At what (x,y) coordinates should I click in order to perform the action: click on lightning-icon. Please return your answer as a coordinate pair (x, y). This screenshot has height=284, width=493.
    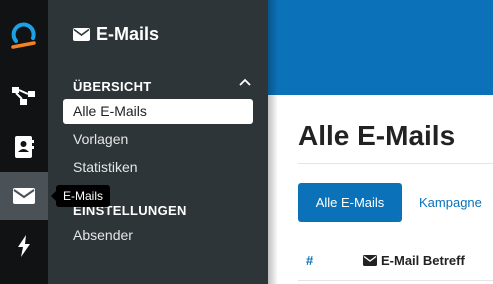
    Looking at the image, I should click on (24, 246).